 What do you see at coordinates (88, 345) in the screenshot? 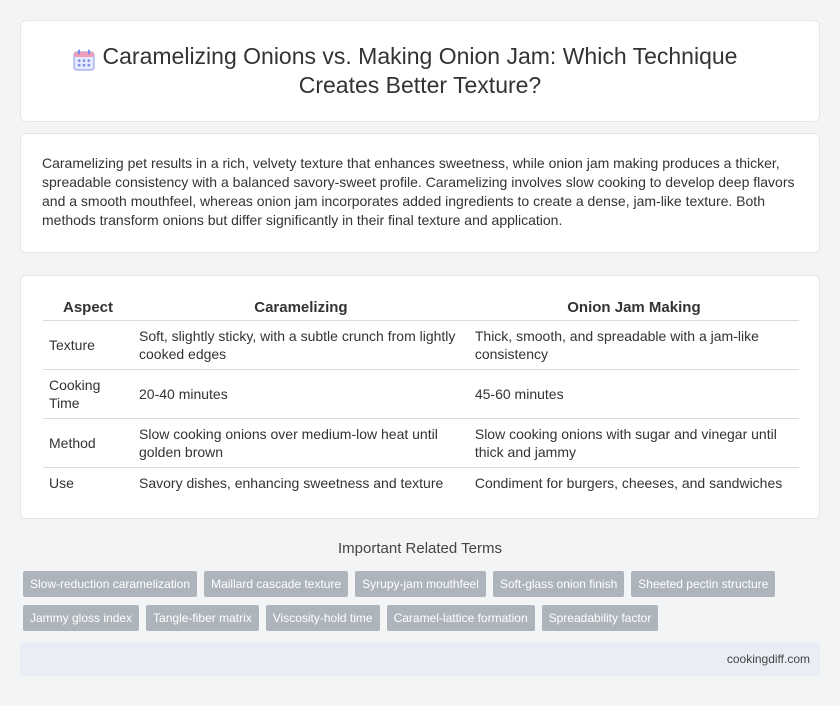
I see `row-aspect: Texture` at bounding box center [88, 345].